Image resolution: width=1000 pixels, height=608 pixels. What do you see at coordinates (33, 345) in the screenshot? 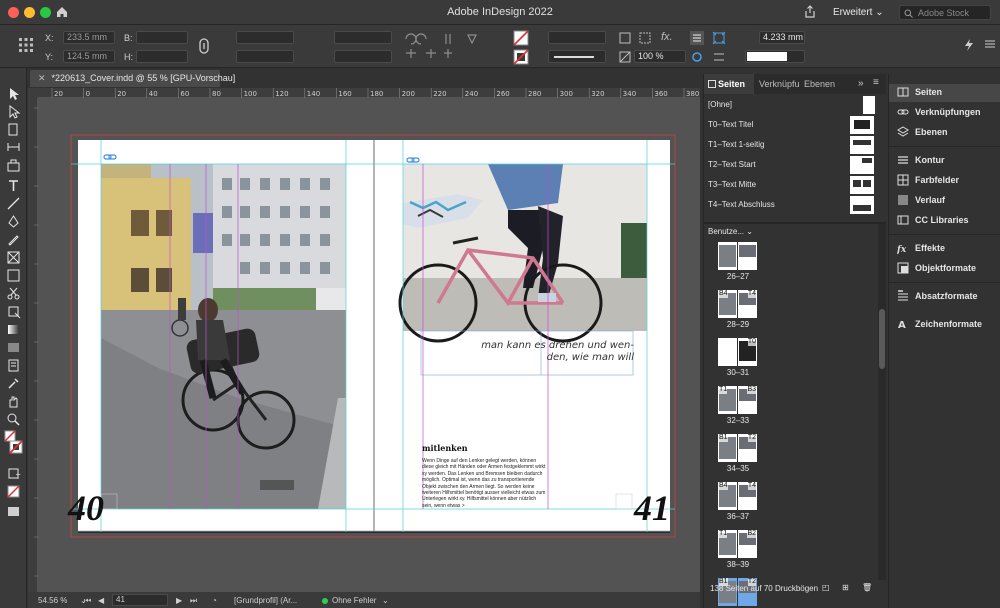
I see `vertical-ruler` at bounding box center [33, 345].